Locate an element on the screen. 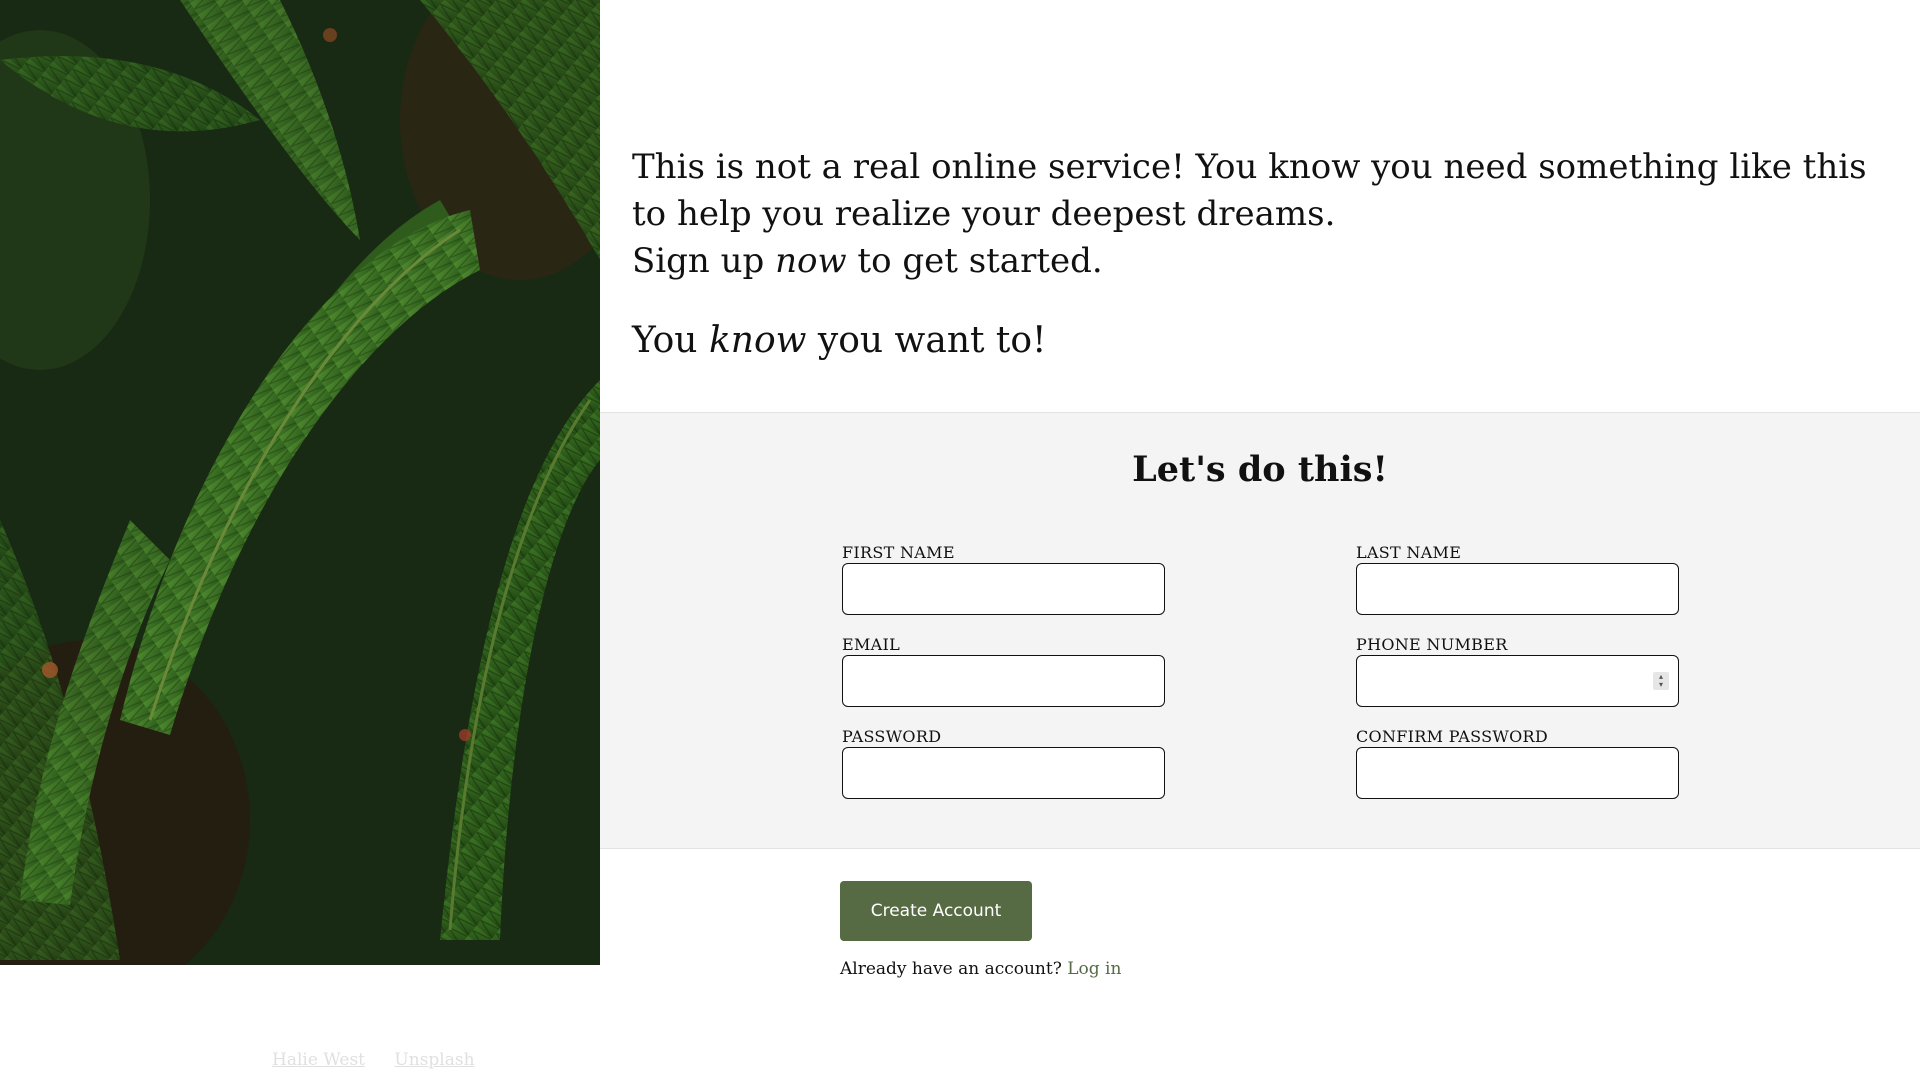 Image resolution: width=1920 pixels, height=1080 pixels. login-link: Log in is located at coordinates (1094, 969).